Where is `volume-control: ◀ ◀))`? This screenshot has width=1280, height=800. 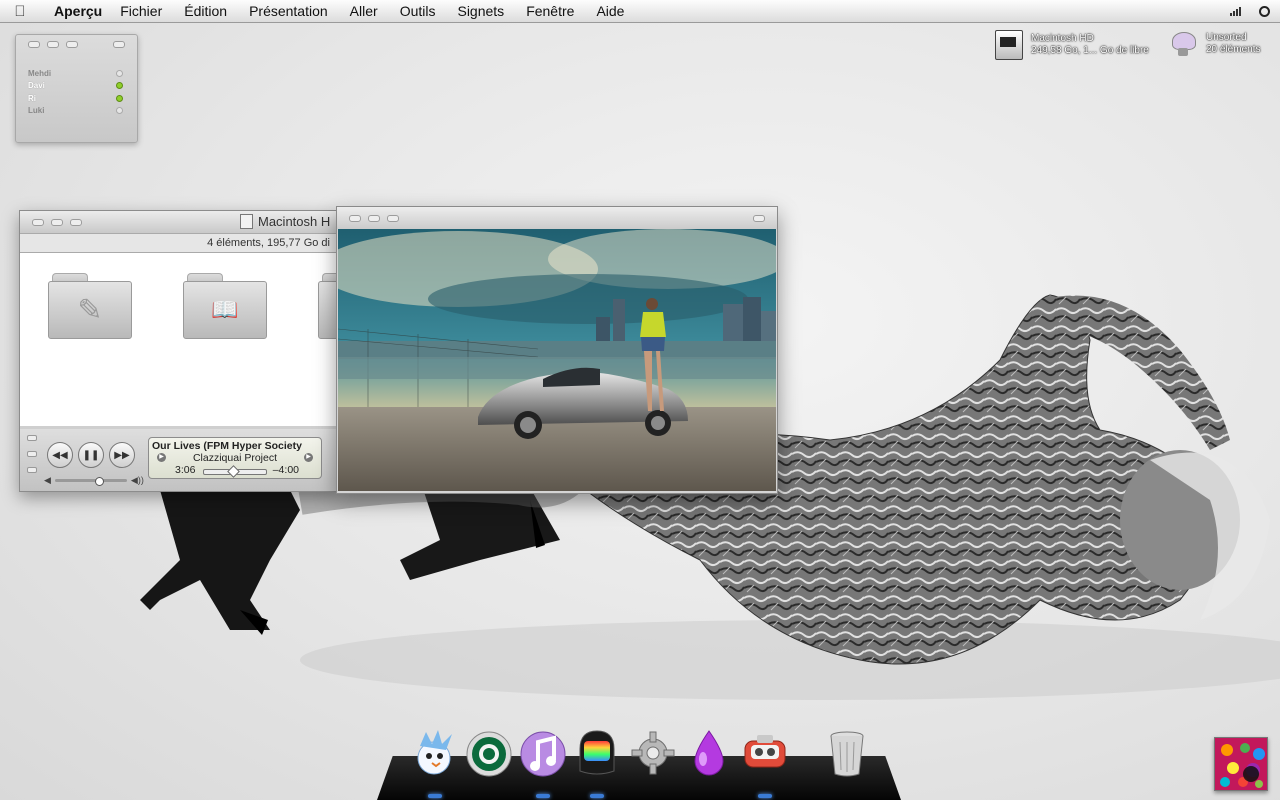 volume-control: ◀ ◀)) is located at coordinates (94, 480).